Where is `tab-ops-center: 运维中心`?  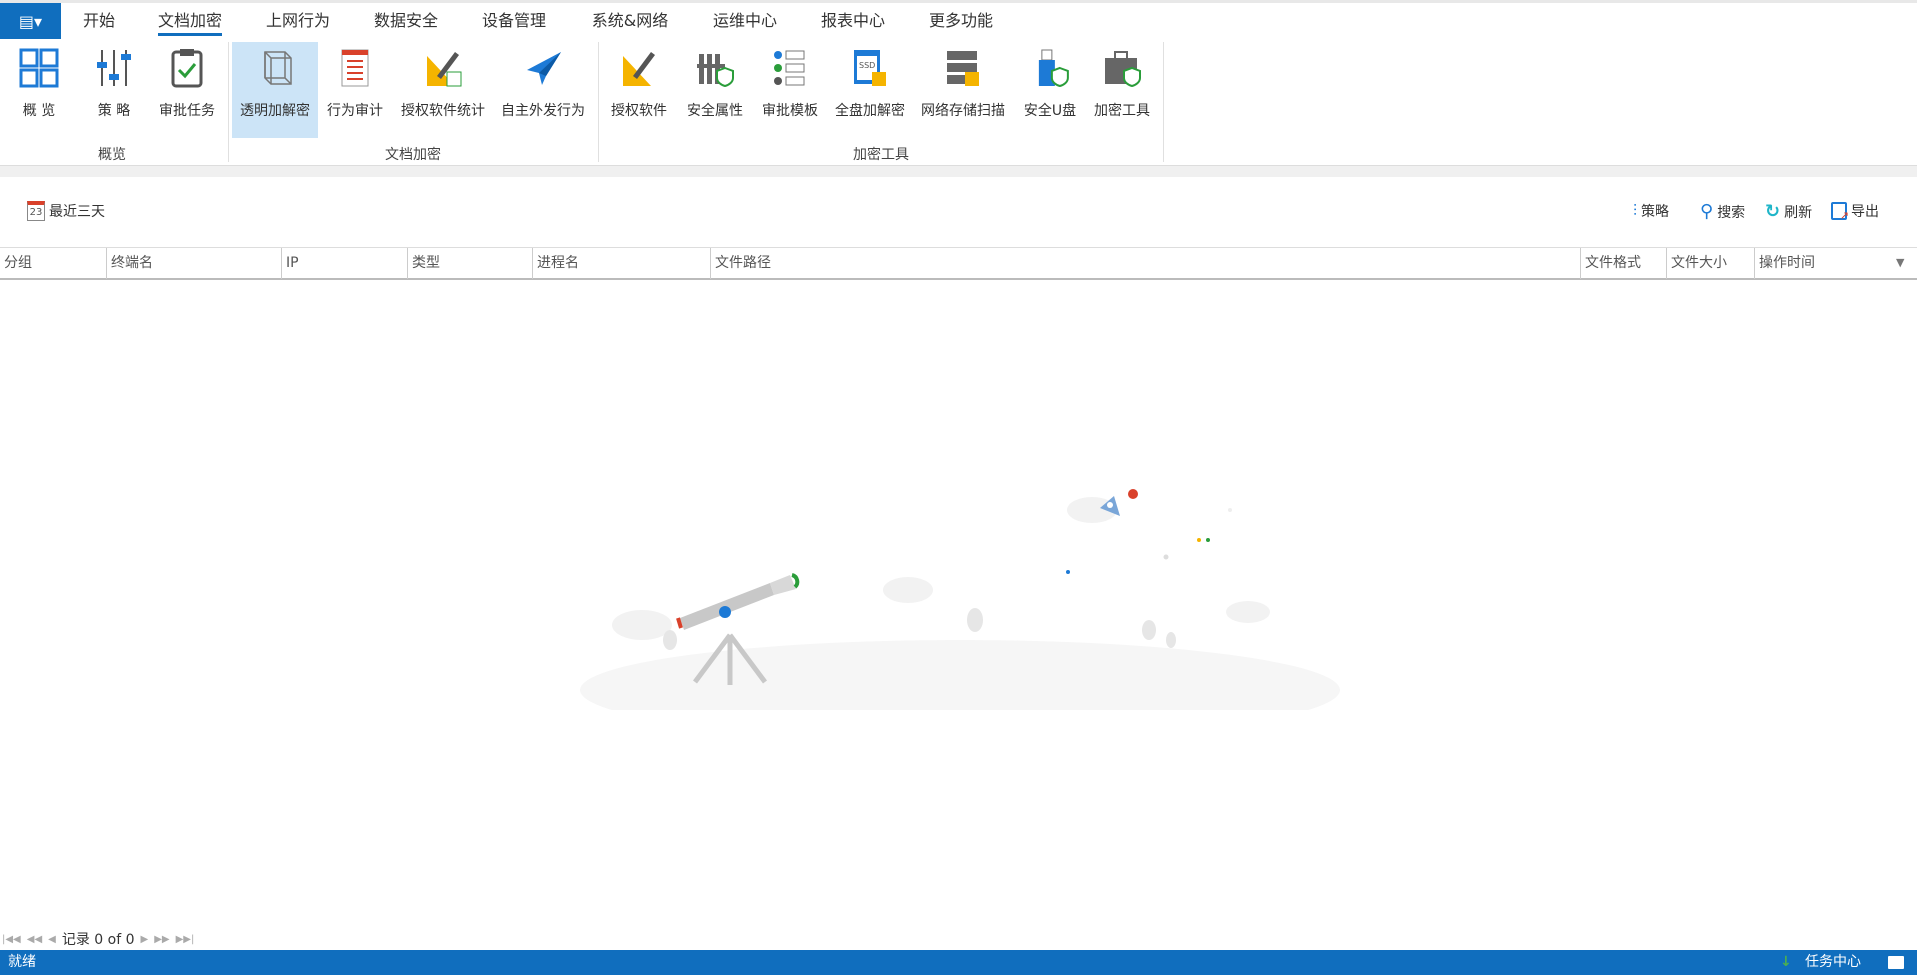
tab-ops-center: 运维中心 is located at coordinates (745, 21).